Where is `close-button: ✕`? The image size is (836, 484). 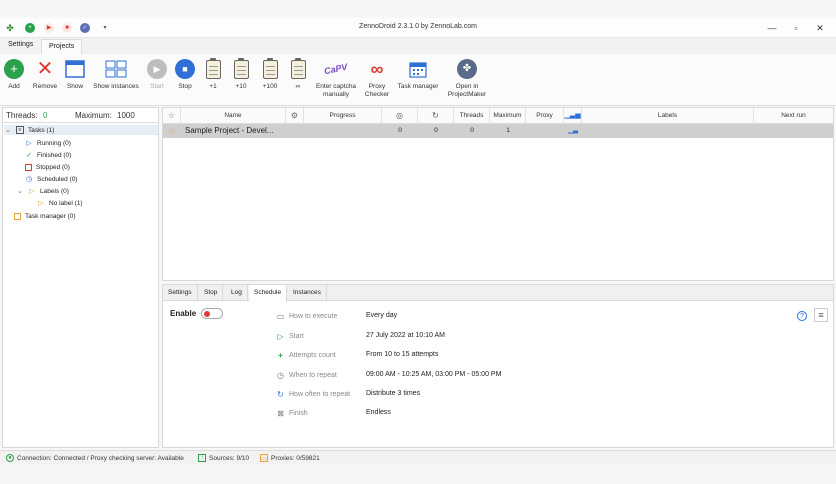 close-button: ✕ is located at coordinates (820, 28).